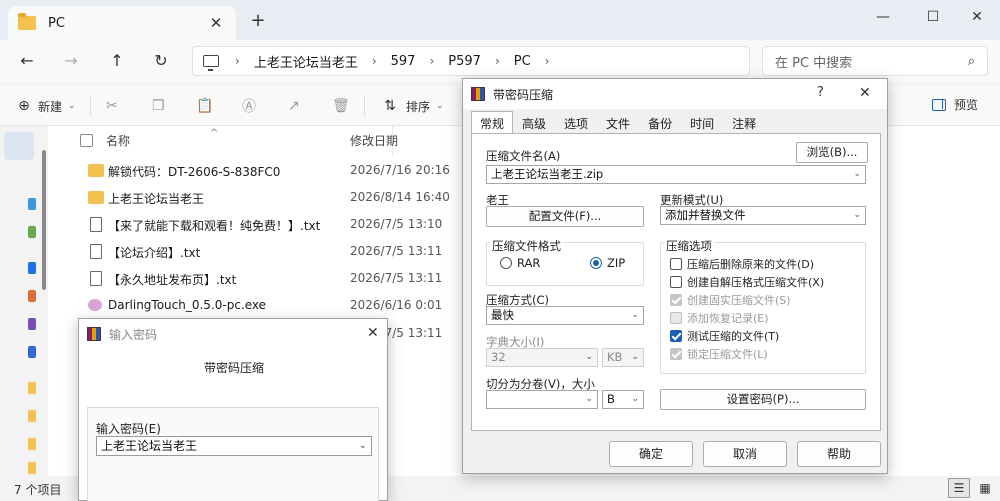  Describe the element at coordinates (871, 61) in the screenshot. I see `search-input: 在 PC 中搜索` at that location.